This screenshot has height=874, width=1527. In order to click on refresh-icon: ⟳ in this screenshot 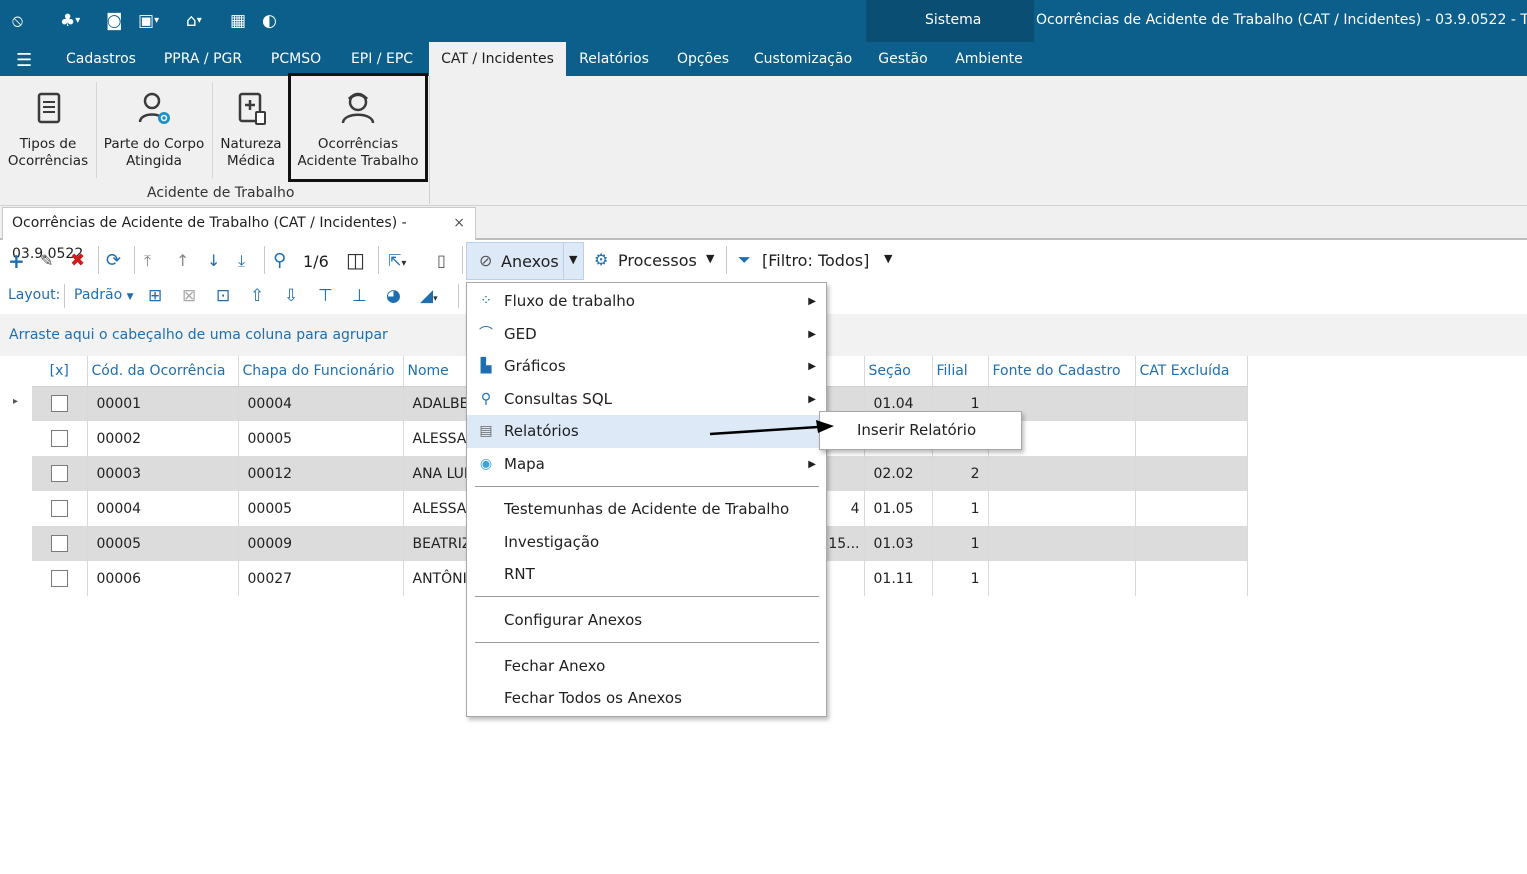, I will do `click(113, 261)`.